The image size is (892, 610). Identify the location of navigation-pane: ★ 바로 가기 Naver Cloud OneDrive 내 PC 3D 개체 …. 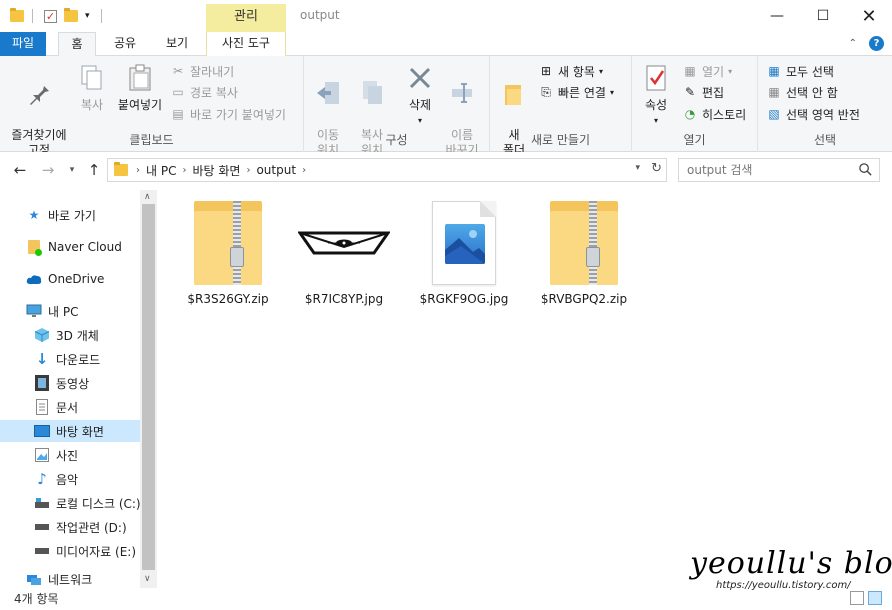
(78, 389).